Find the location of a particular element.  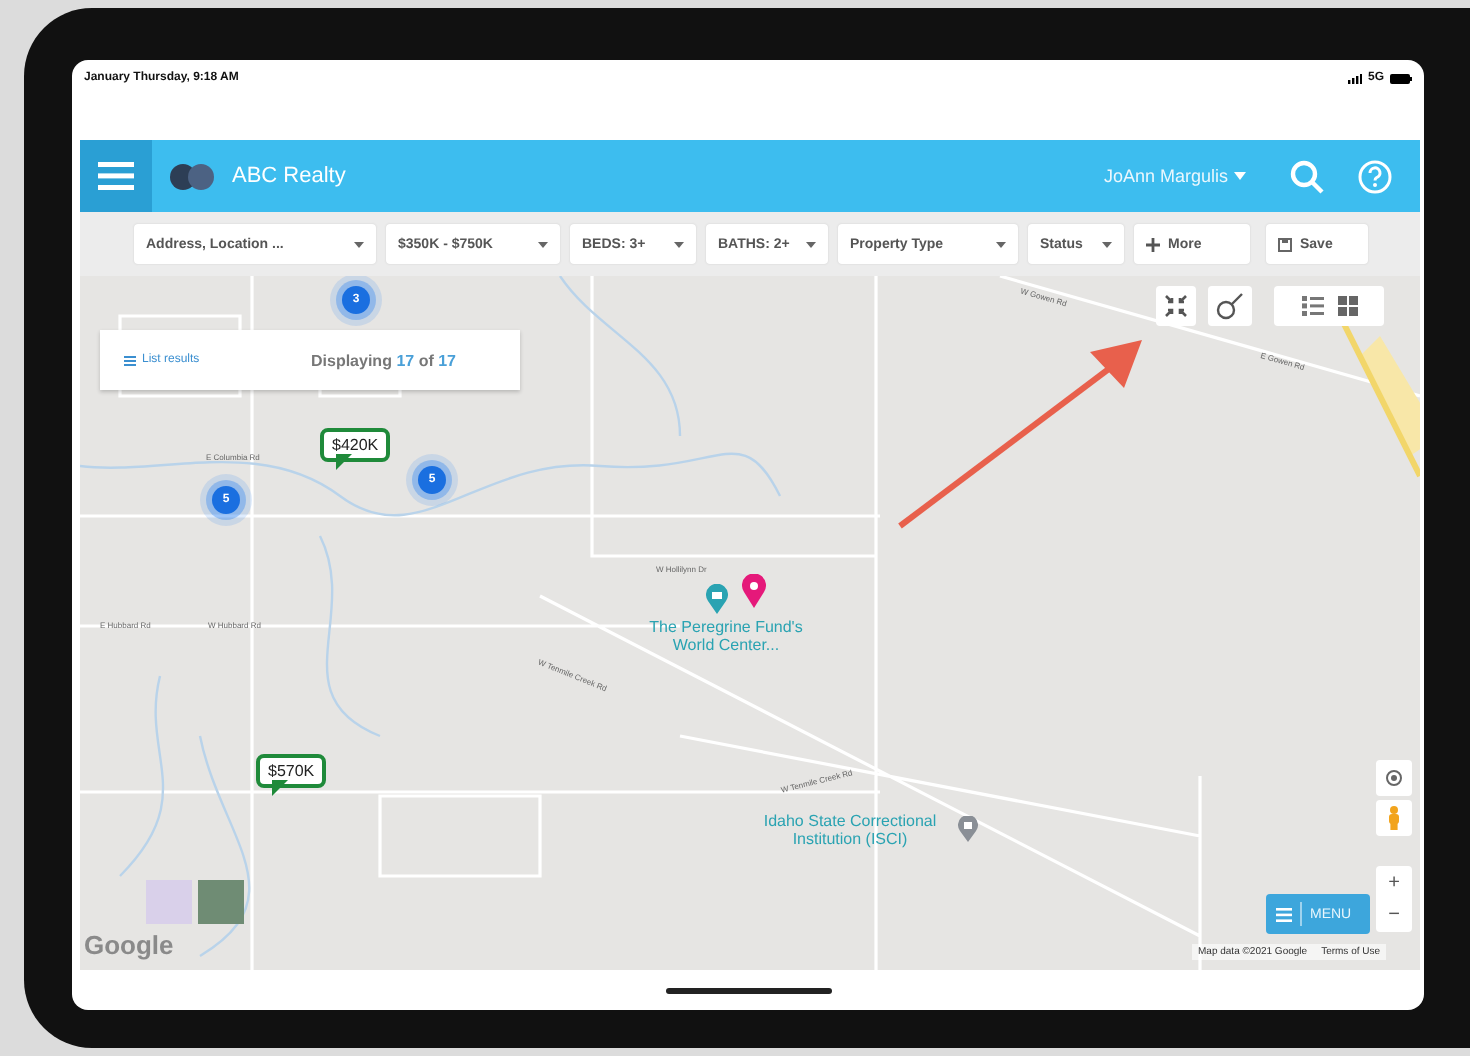

grid-view-icon is located at coordinates (1347, 306).